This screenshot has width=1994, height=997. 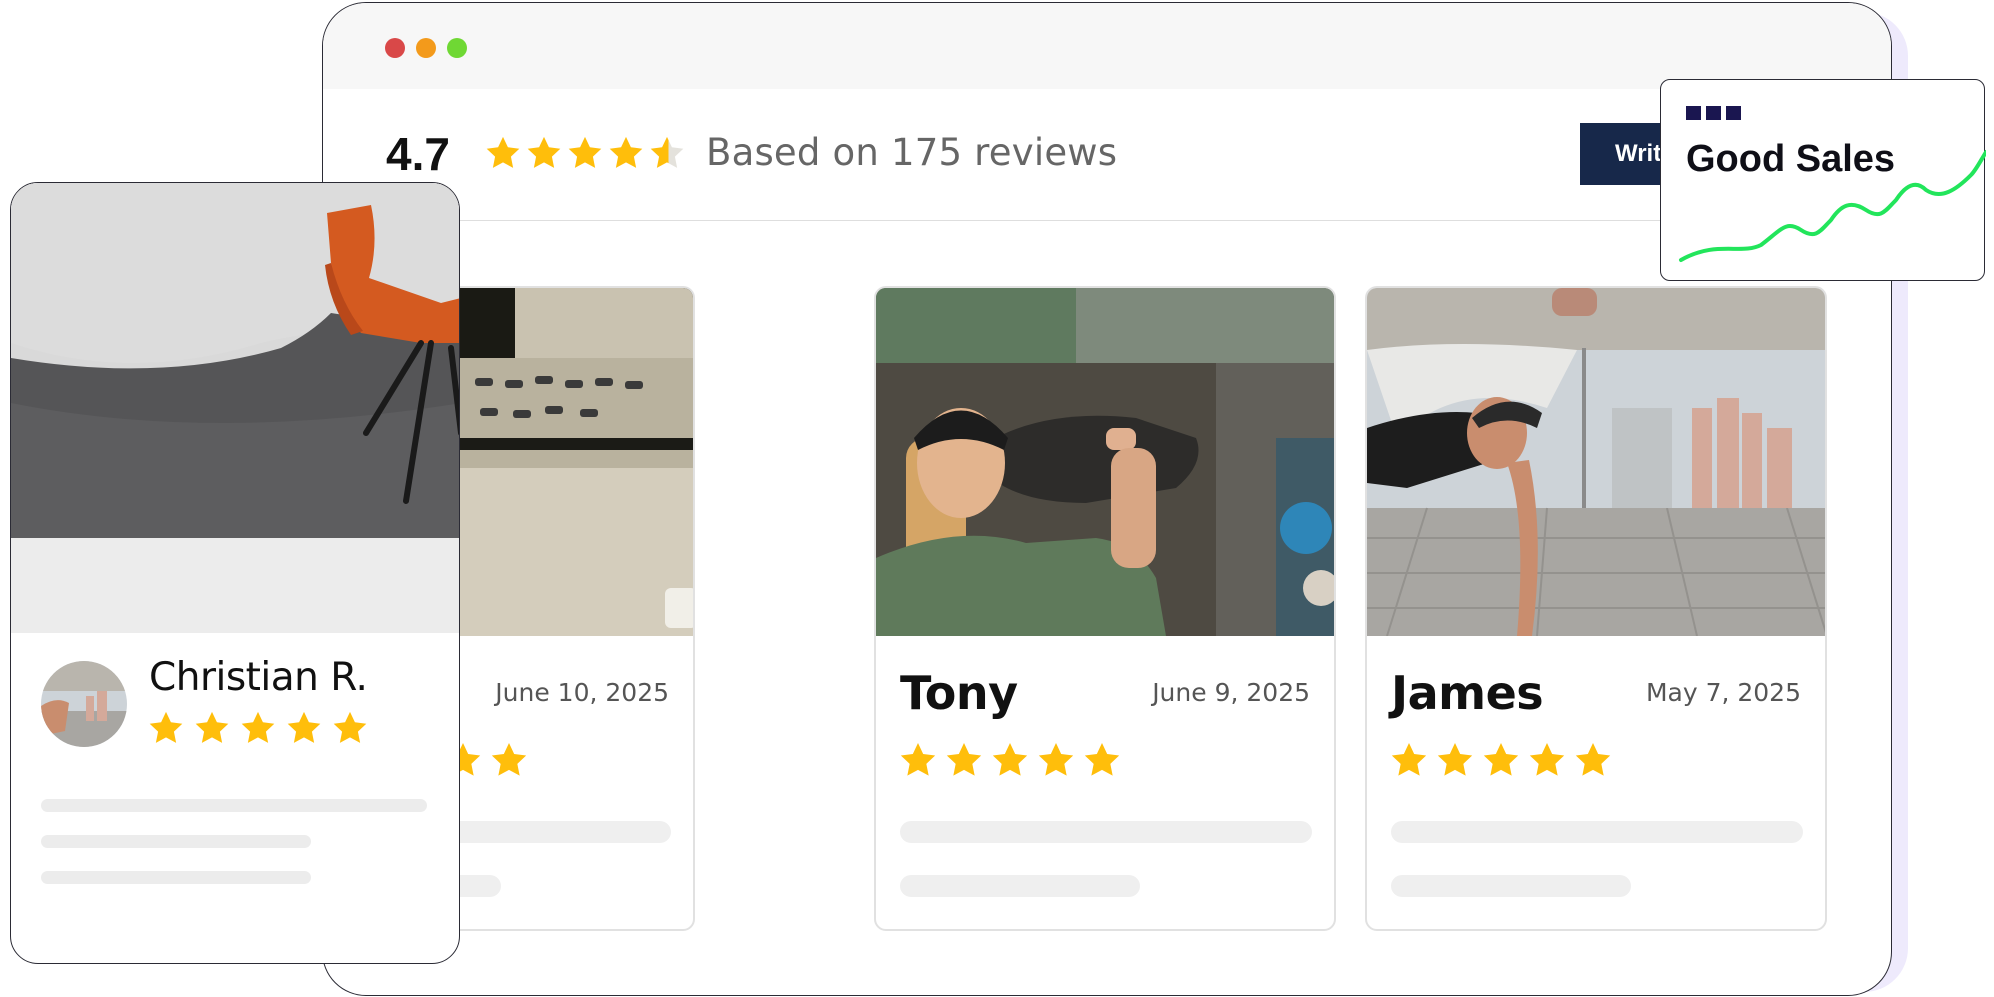 What do you see at coordinates (1107, 46) in the screenshot?
I see `title-bar` at bounding box center [1107, 46].